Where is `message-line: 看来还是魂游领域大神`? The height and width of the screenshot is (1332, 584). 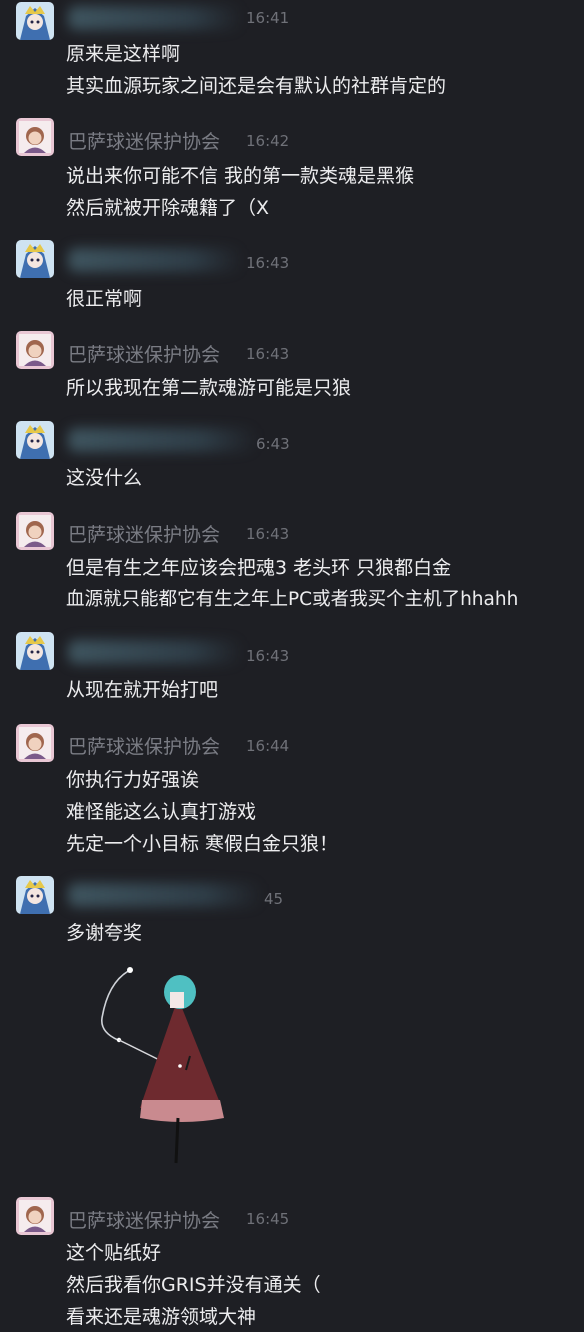 message-line: 看来还是魂游领域大神 is located at coordinates (161, 1317).